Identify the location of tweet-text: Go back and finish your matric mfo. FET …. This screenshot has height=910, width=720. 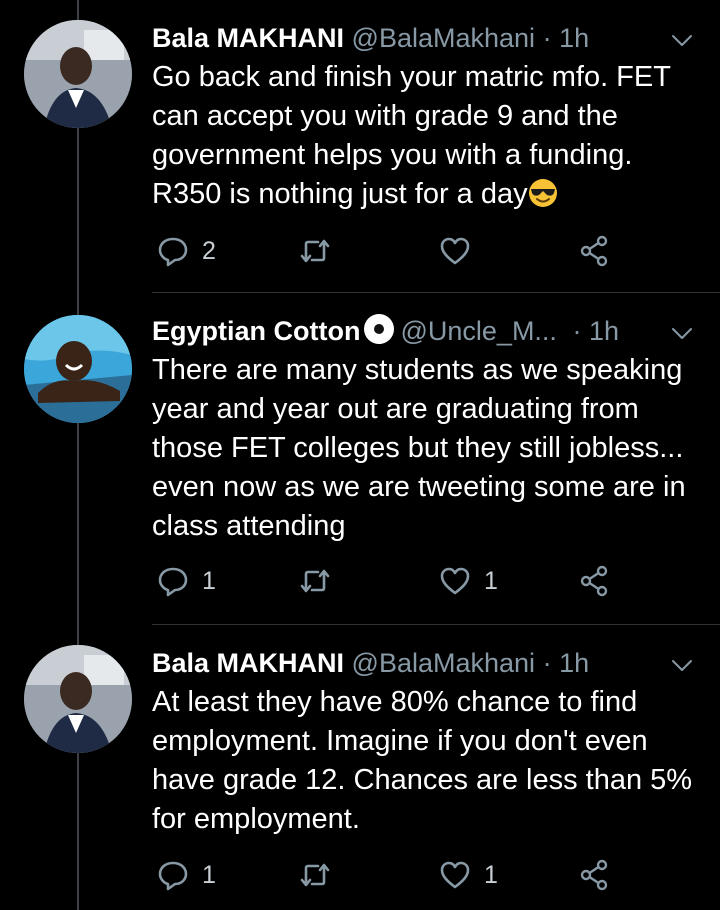
(429, 136).